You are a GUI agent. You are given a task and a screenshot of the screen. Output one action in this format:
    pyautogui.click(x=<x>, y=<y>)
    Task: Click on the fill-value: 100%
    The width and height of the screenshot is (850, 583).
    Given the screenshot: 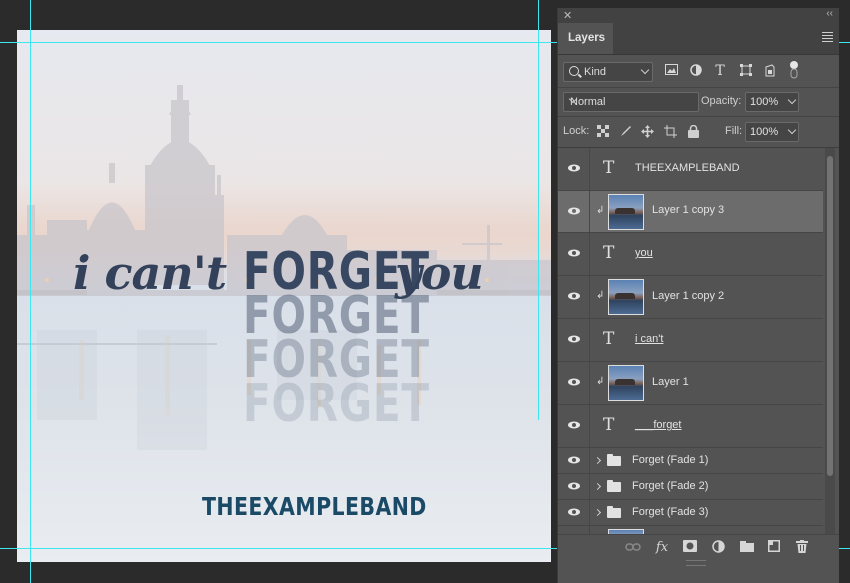 What is the action you would take?
    pyautogui.click(x=764, y=132)
    